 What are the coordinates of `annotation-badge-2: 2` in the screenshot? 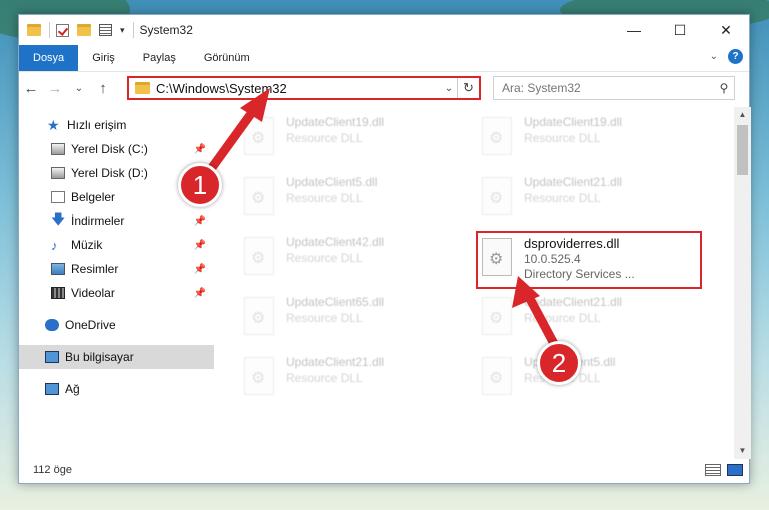 It's located at (559, 363).